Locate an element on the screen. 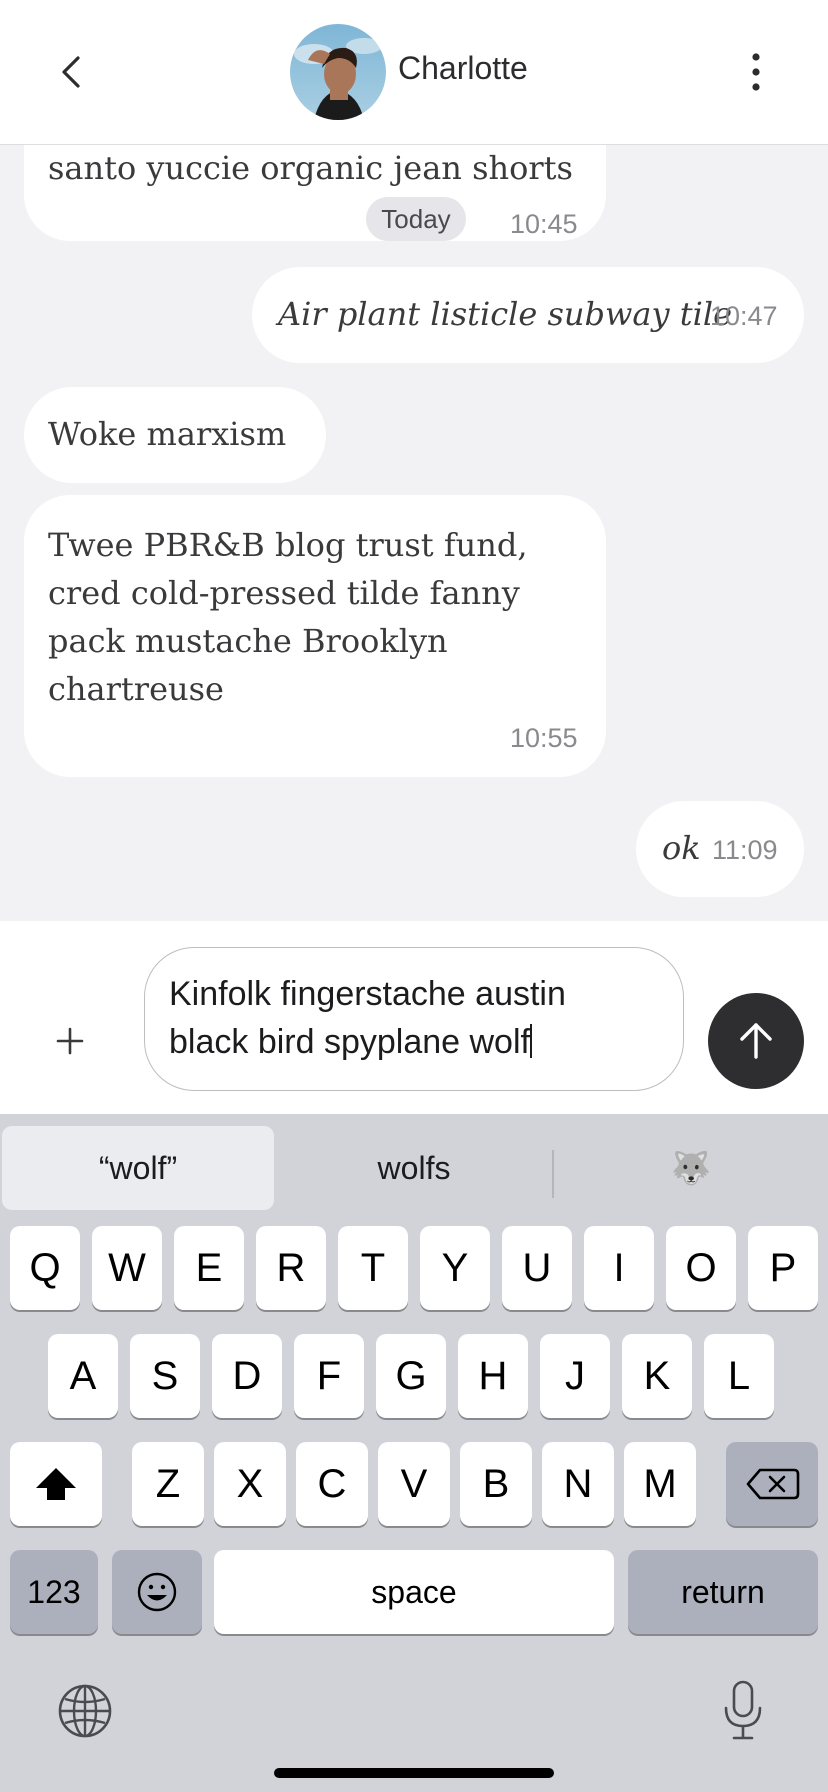  key-m: M is located at coordinates (660, 1484).